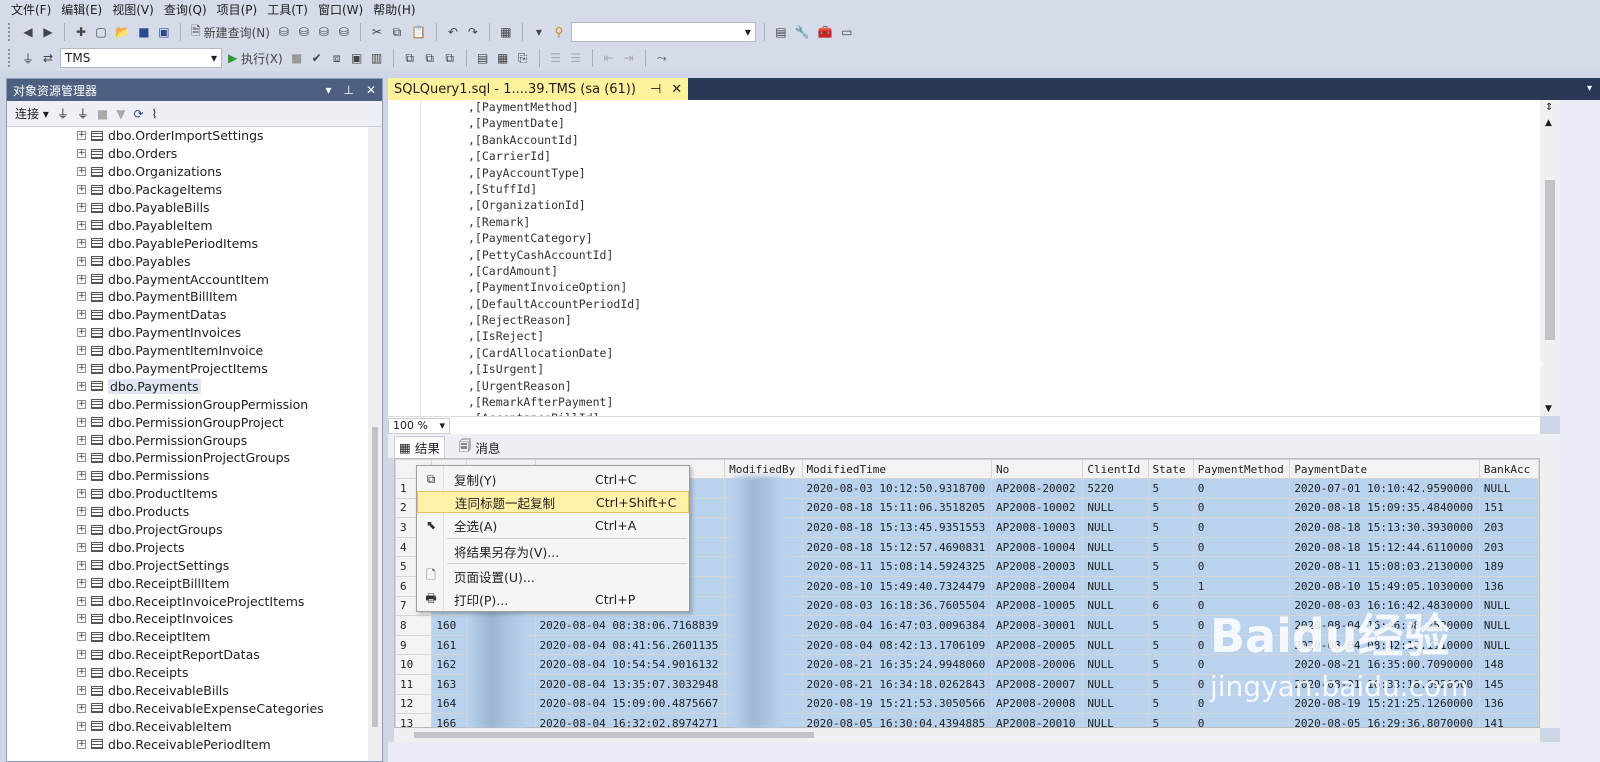  Describe the element at coordinates (897, 606) in the screenshot. I see `table-cell: 2020-08-03 16:18:36.7605504` at that location.